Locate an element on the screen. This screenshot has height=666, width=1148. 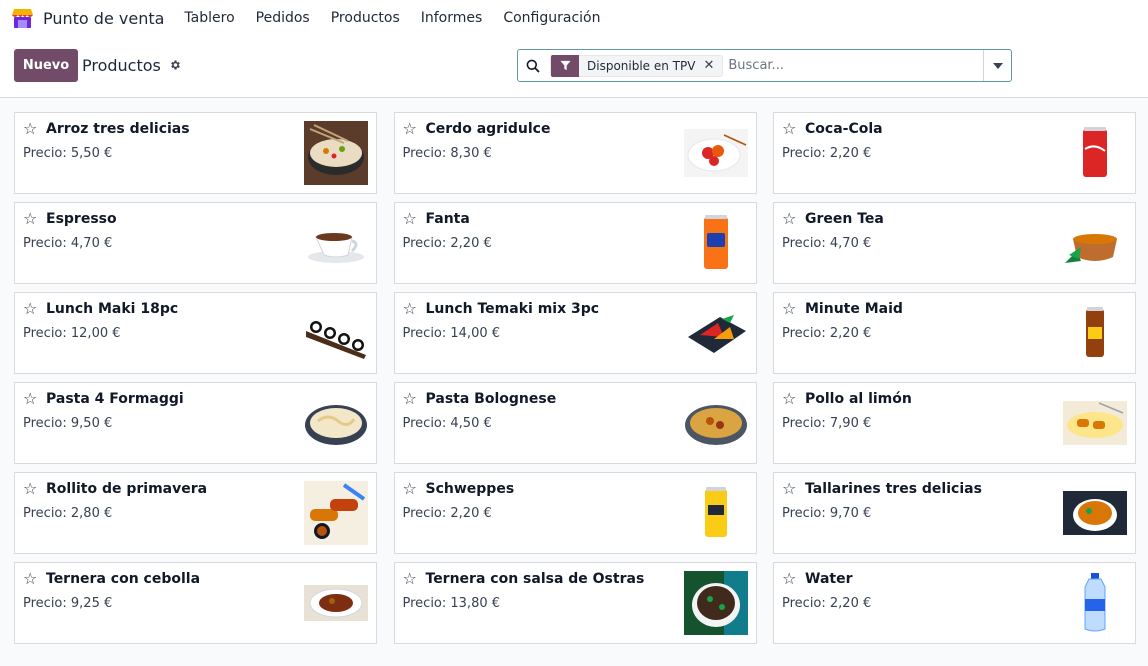
product-price: Precio: 9,70 € is located at coordinates (827, 513).